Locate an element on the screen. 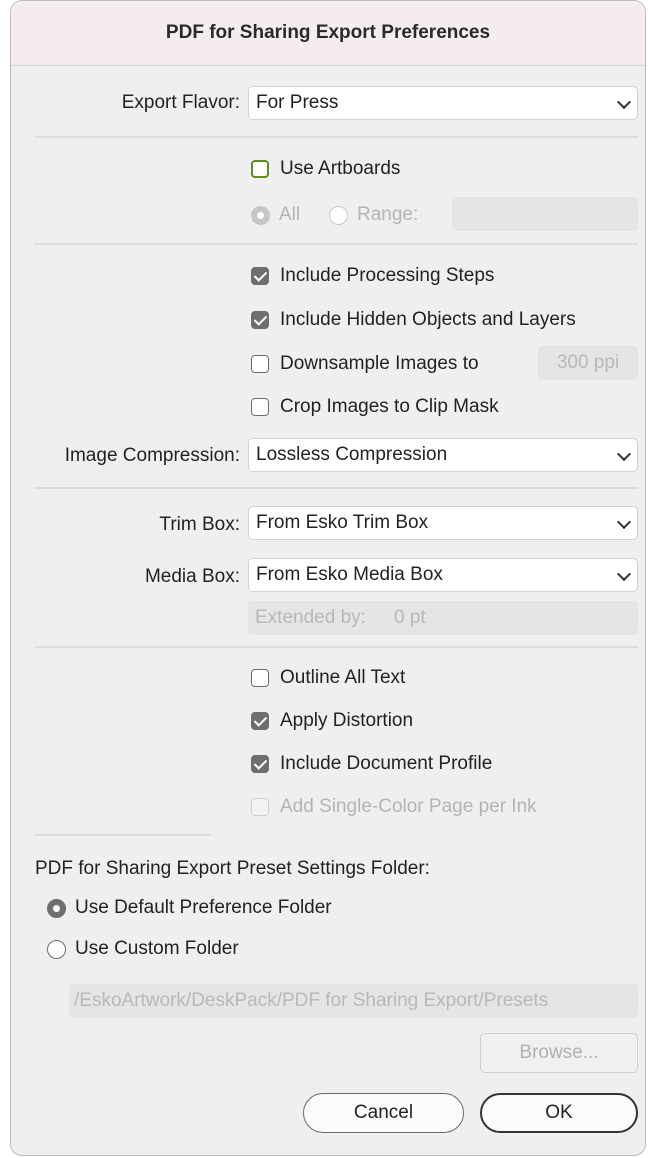 The image size is (648, 1158). downsample-checkbox is located at coordinates (260, 364).